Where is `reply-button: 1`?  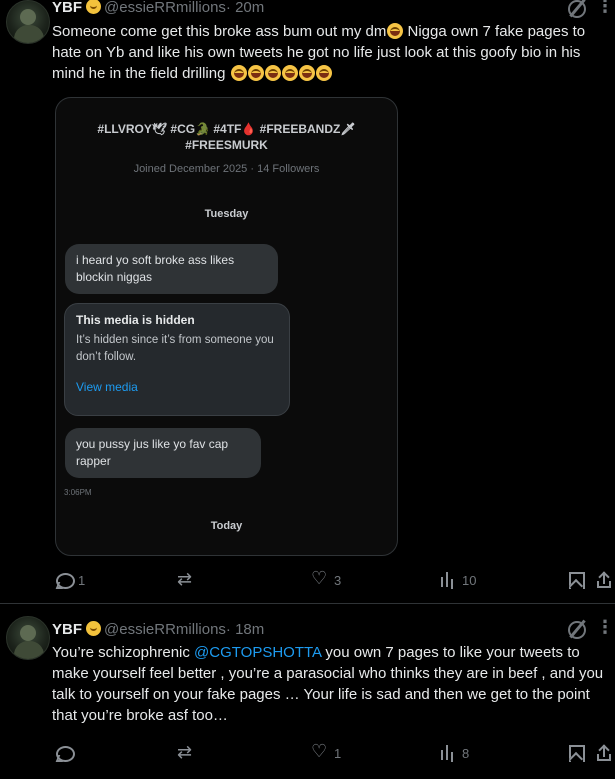 reply-button: 1 is located at coordinates (70, 580).